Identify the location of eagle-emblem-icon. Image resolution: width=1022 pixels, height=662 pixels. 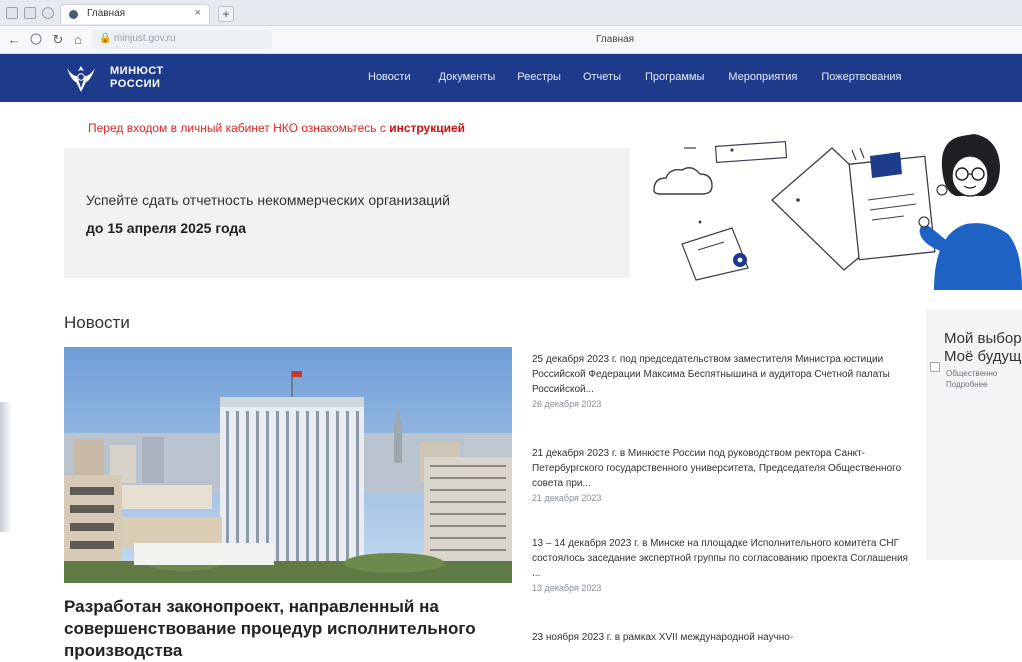
(81, 78).